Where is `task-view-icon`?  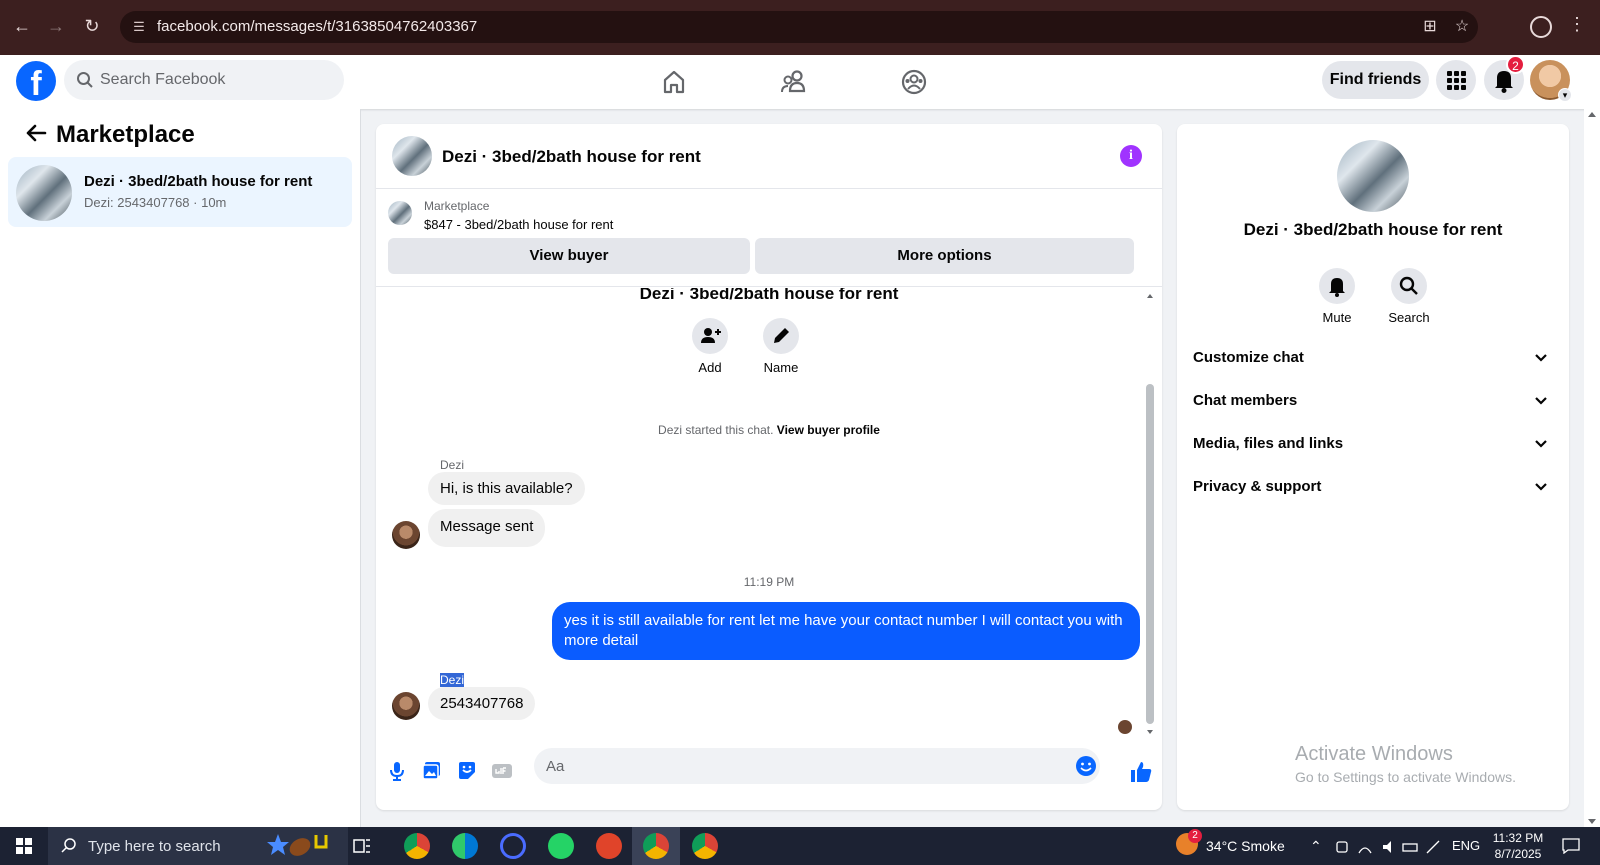
task-view-icon is located at coordinates (362, 846).